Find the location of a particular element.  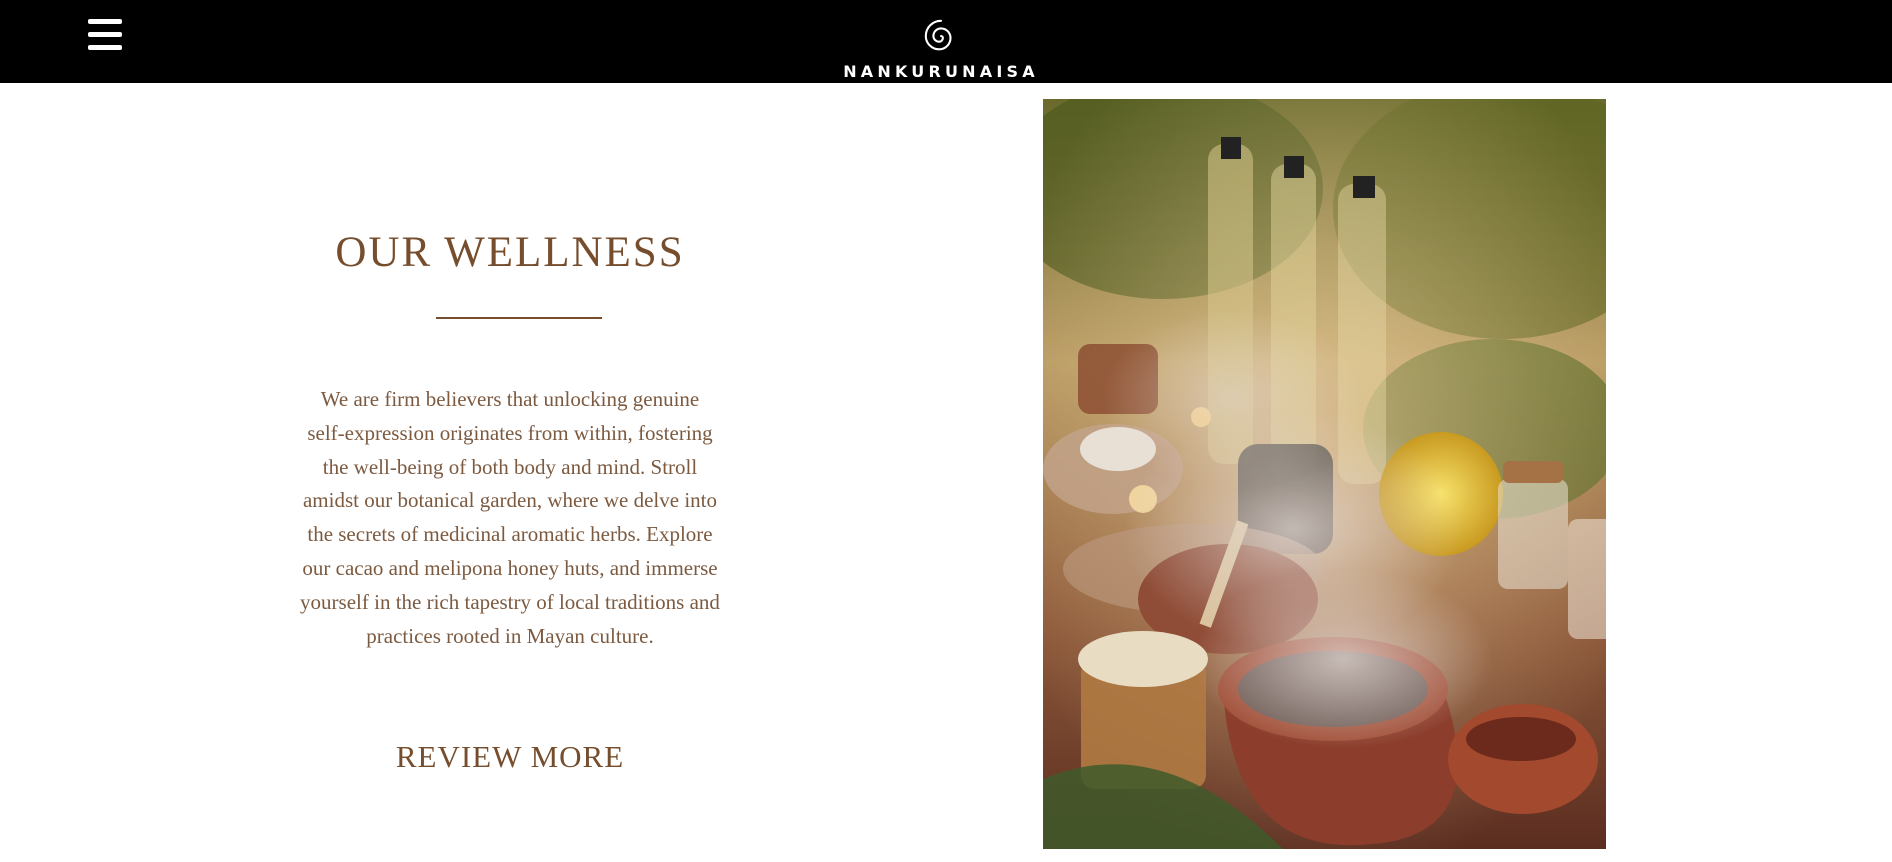

brand-home-link: NANKURUNAISA is located at coordinates (941, 41).